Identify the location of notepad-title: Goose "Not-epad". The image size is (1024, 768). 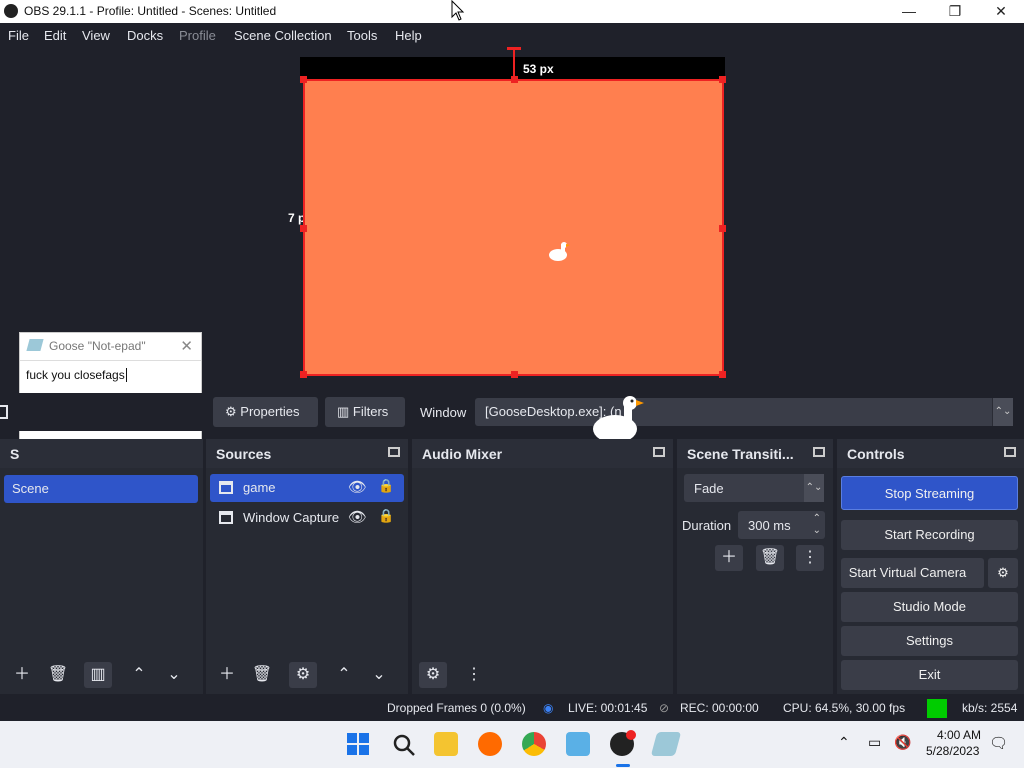
(97, 346).